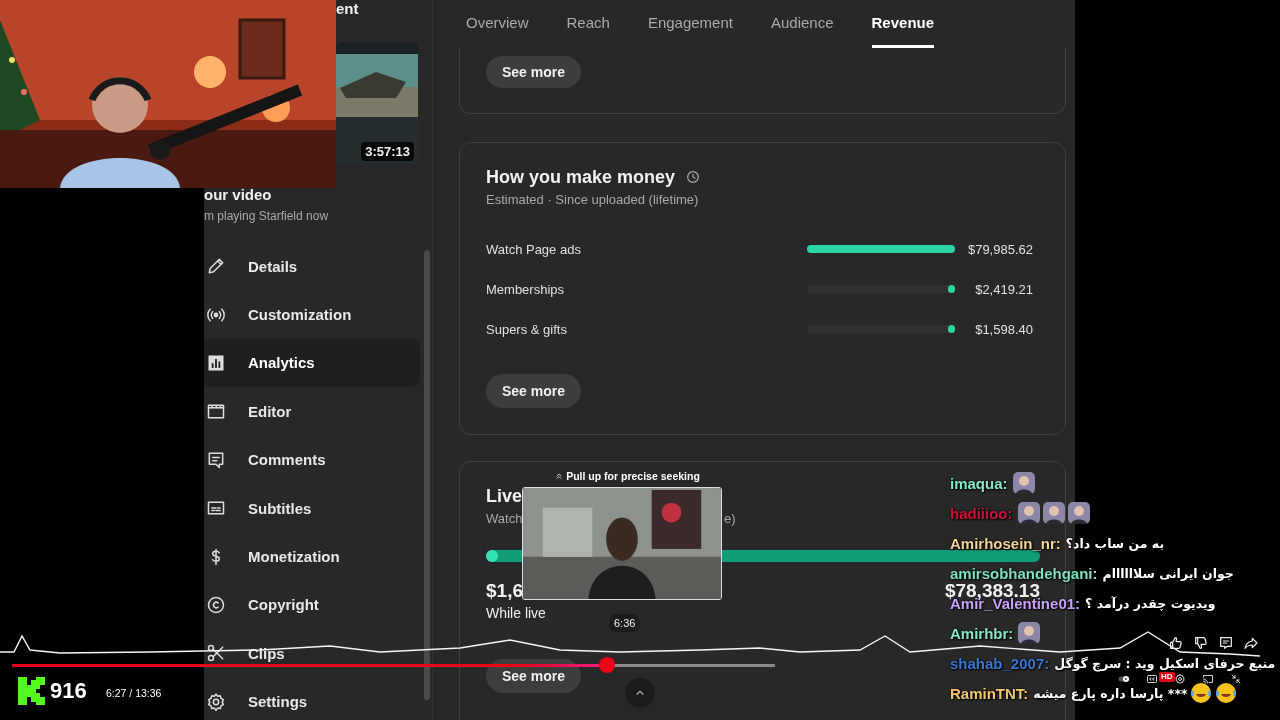 The width and height of the screenshot is (1280, 720). What do you see at coordinates (607, 665) in the screenshot?
I see `seek-handle` at bounding box center [607, 665].